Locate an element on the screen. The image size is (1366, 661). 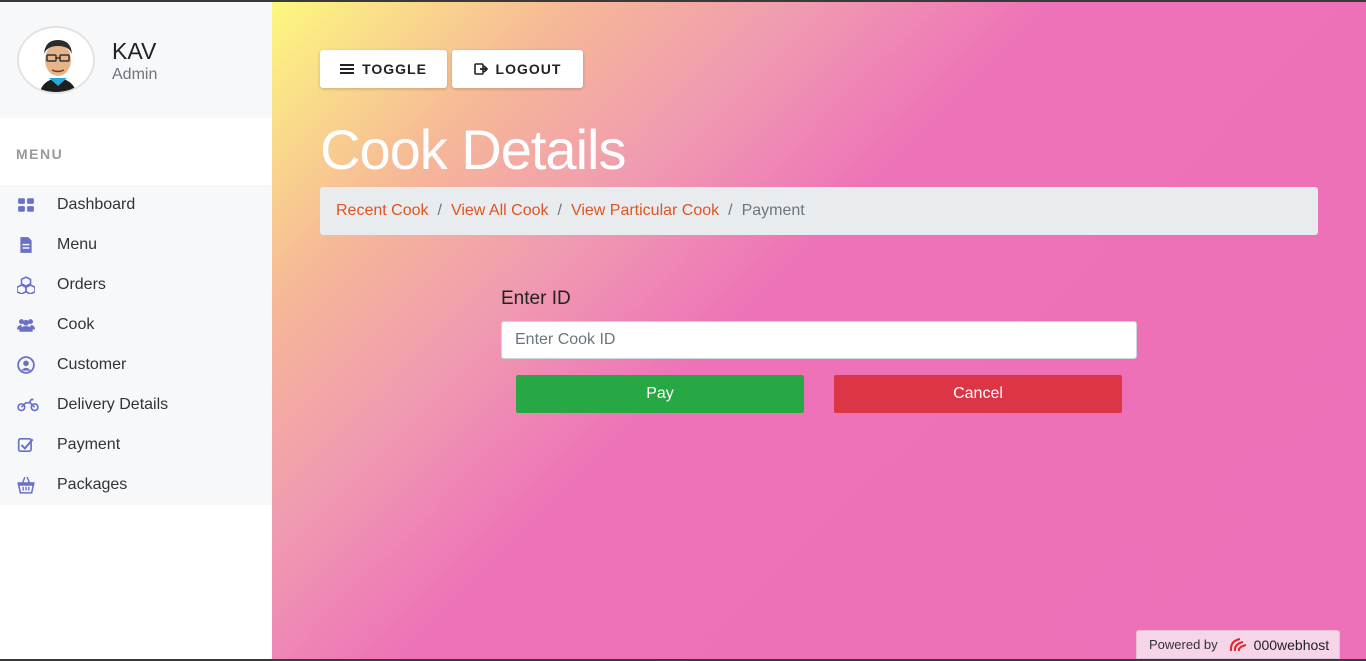
breadcrumb-recent-cook: Recent Cook is located at coordinates (382, 211).